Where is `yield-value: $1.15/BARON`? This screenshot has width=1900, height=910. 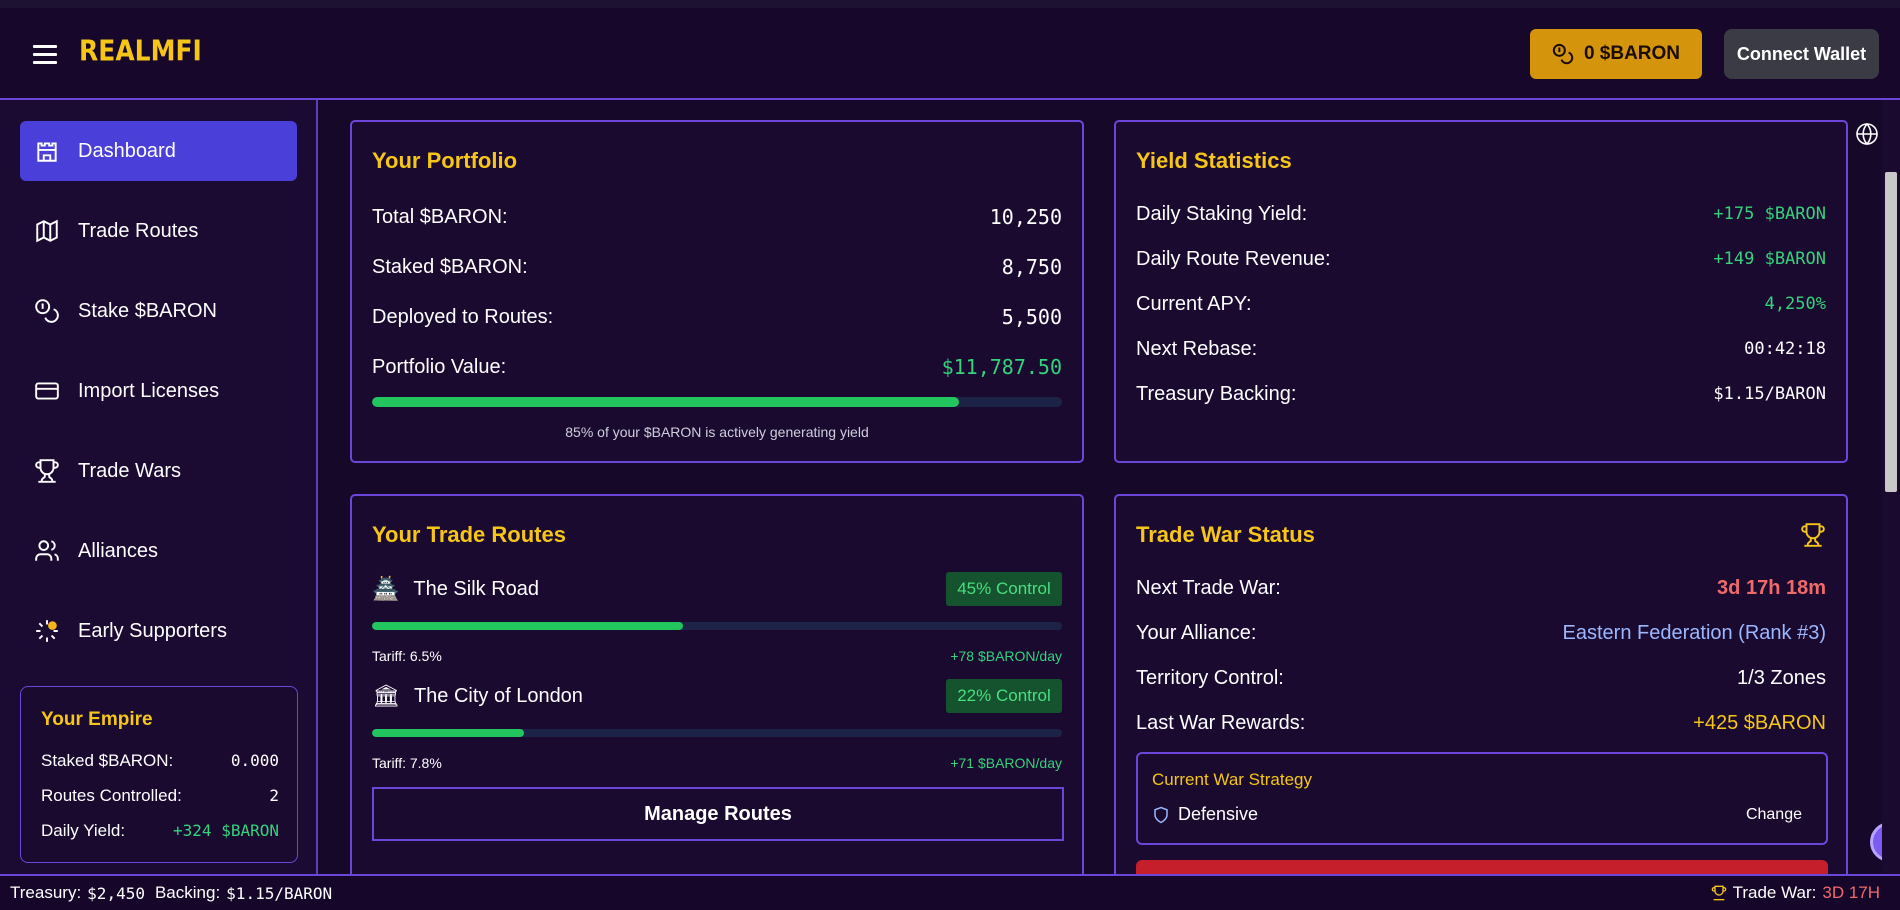
yield-value: $1.15/BARON is located at coordinates (1769, 394).